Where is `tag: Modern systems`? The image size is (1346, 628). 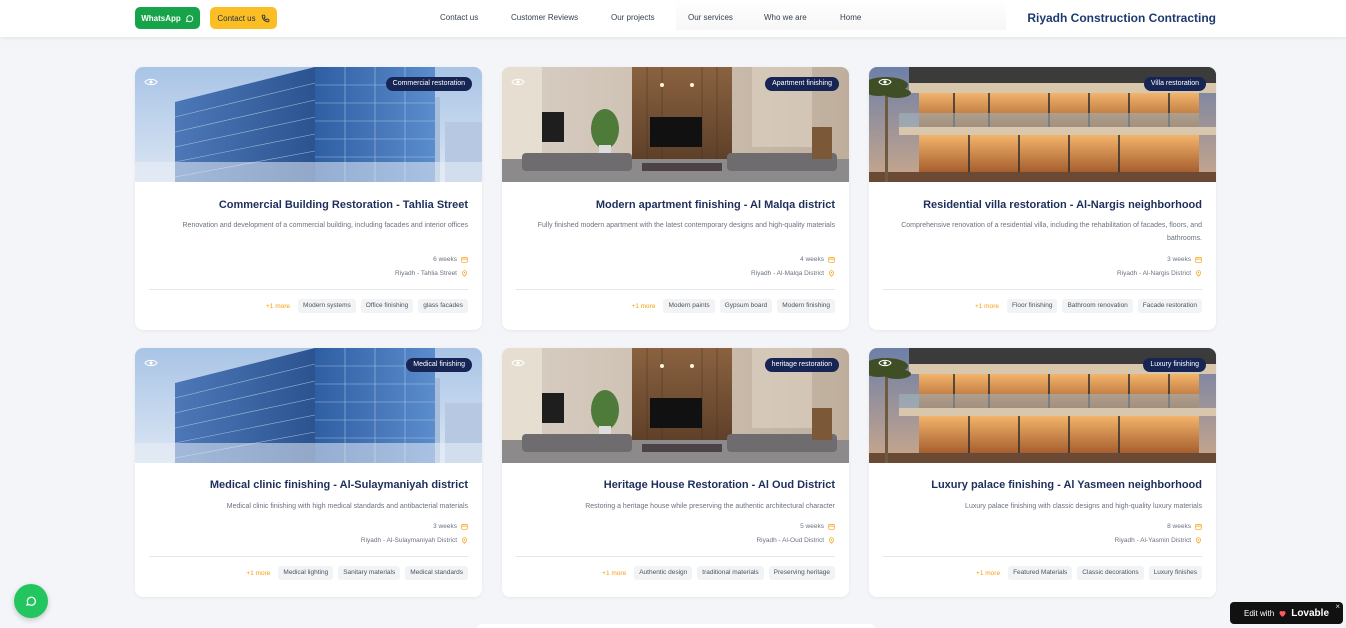
tag: Modern systems is located at coordinates (327, 306).